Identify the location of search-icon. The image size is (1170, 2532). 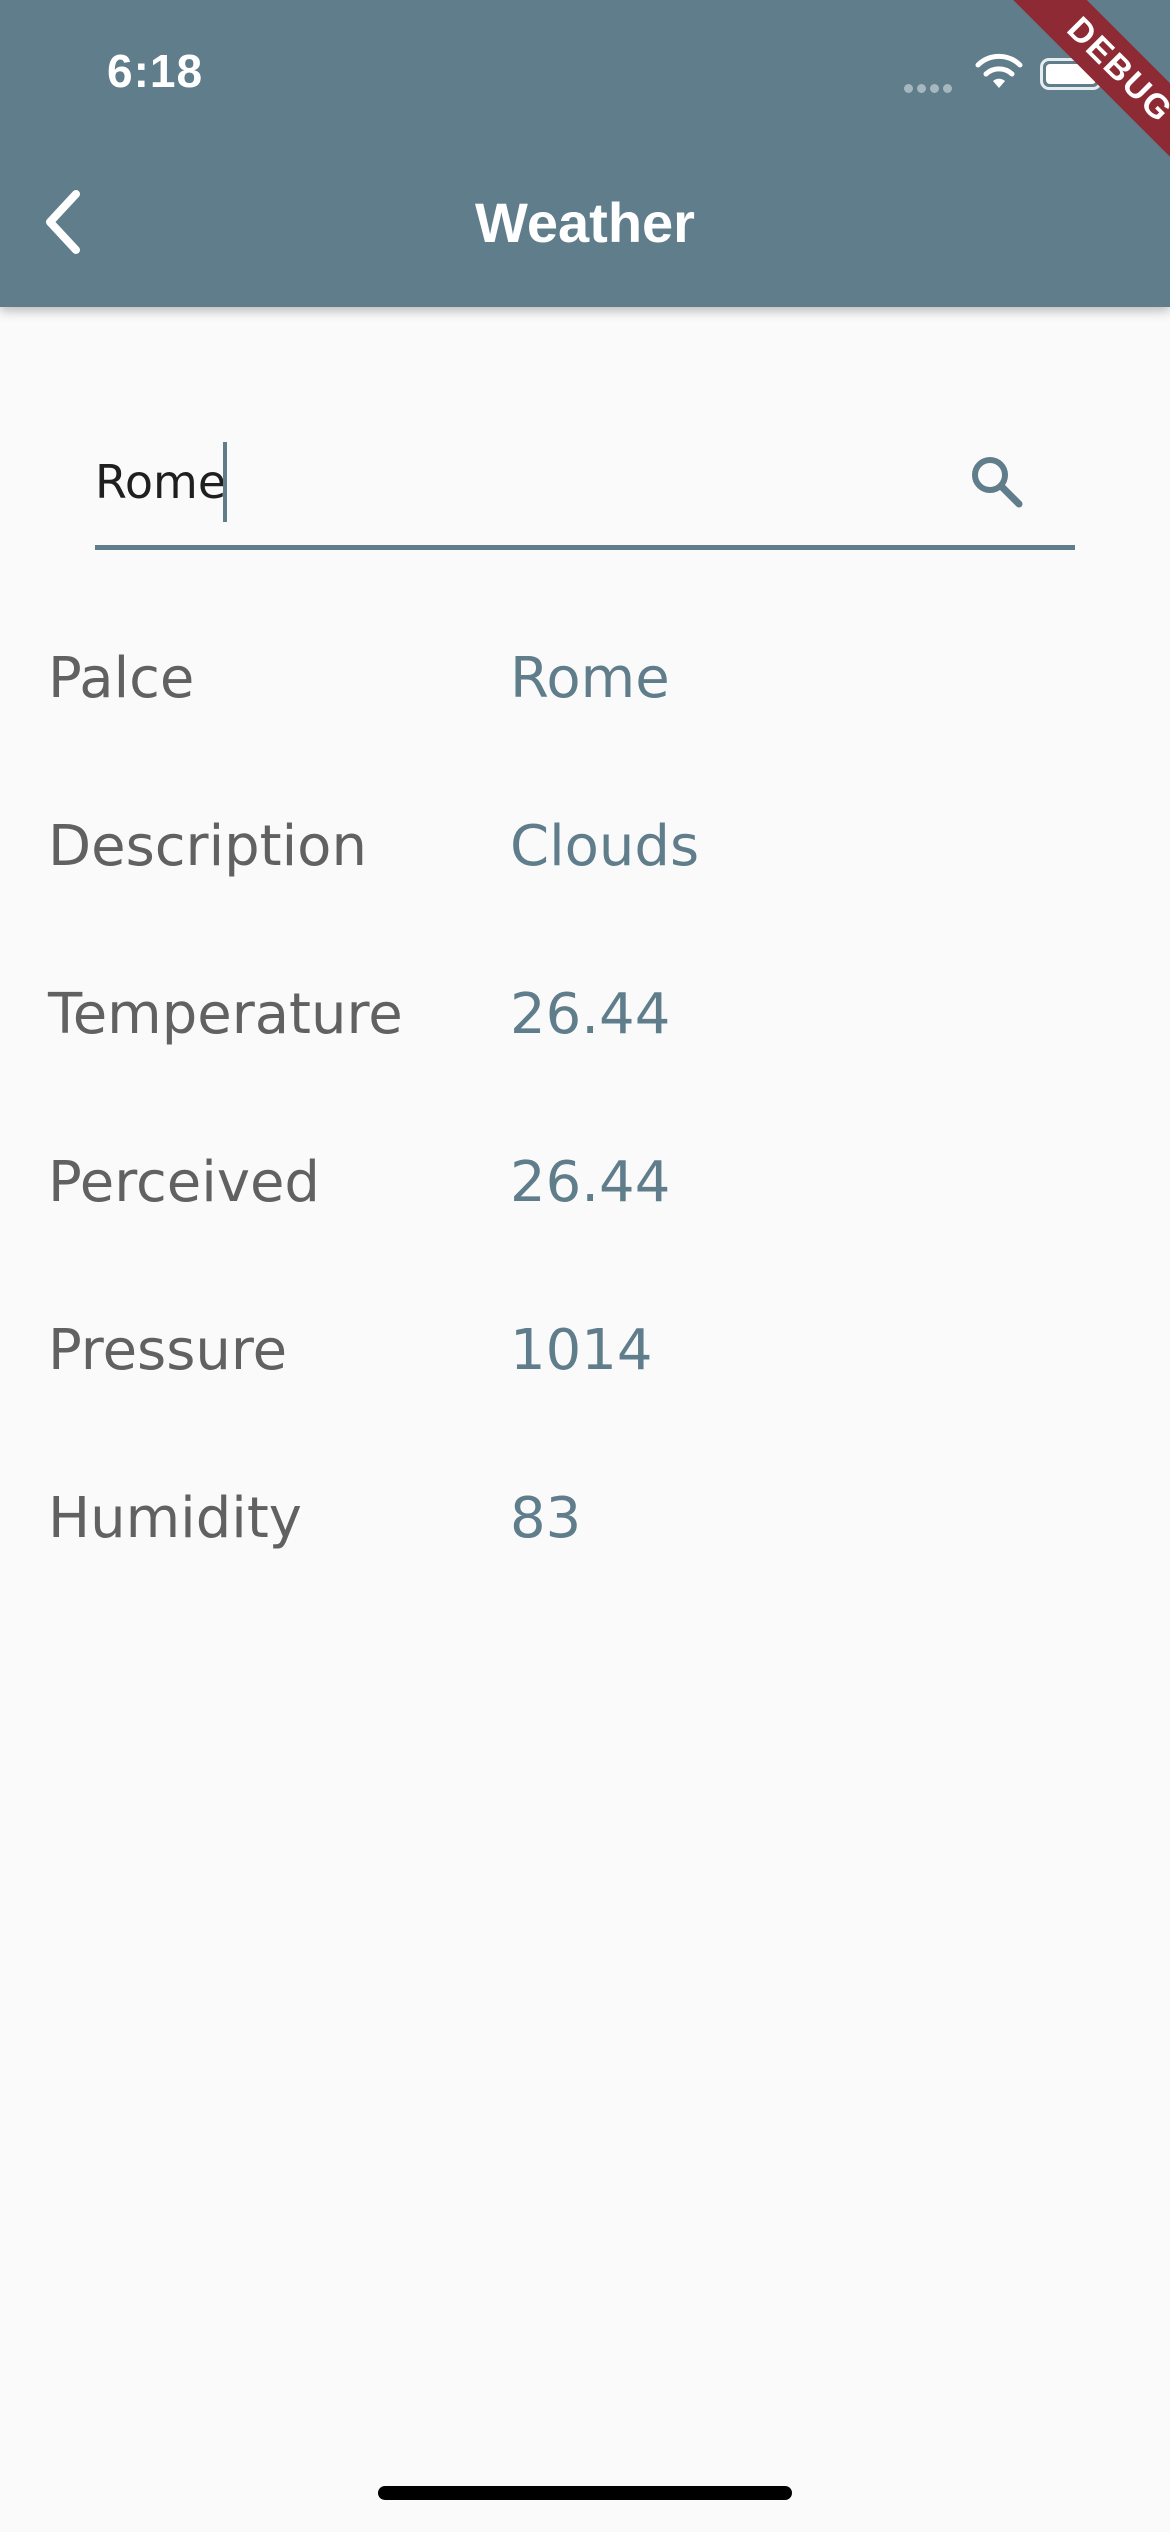
(996, 481).